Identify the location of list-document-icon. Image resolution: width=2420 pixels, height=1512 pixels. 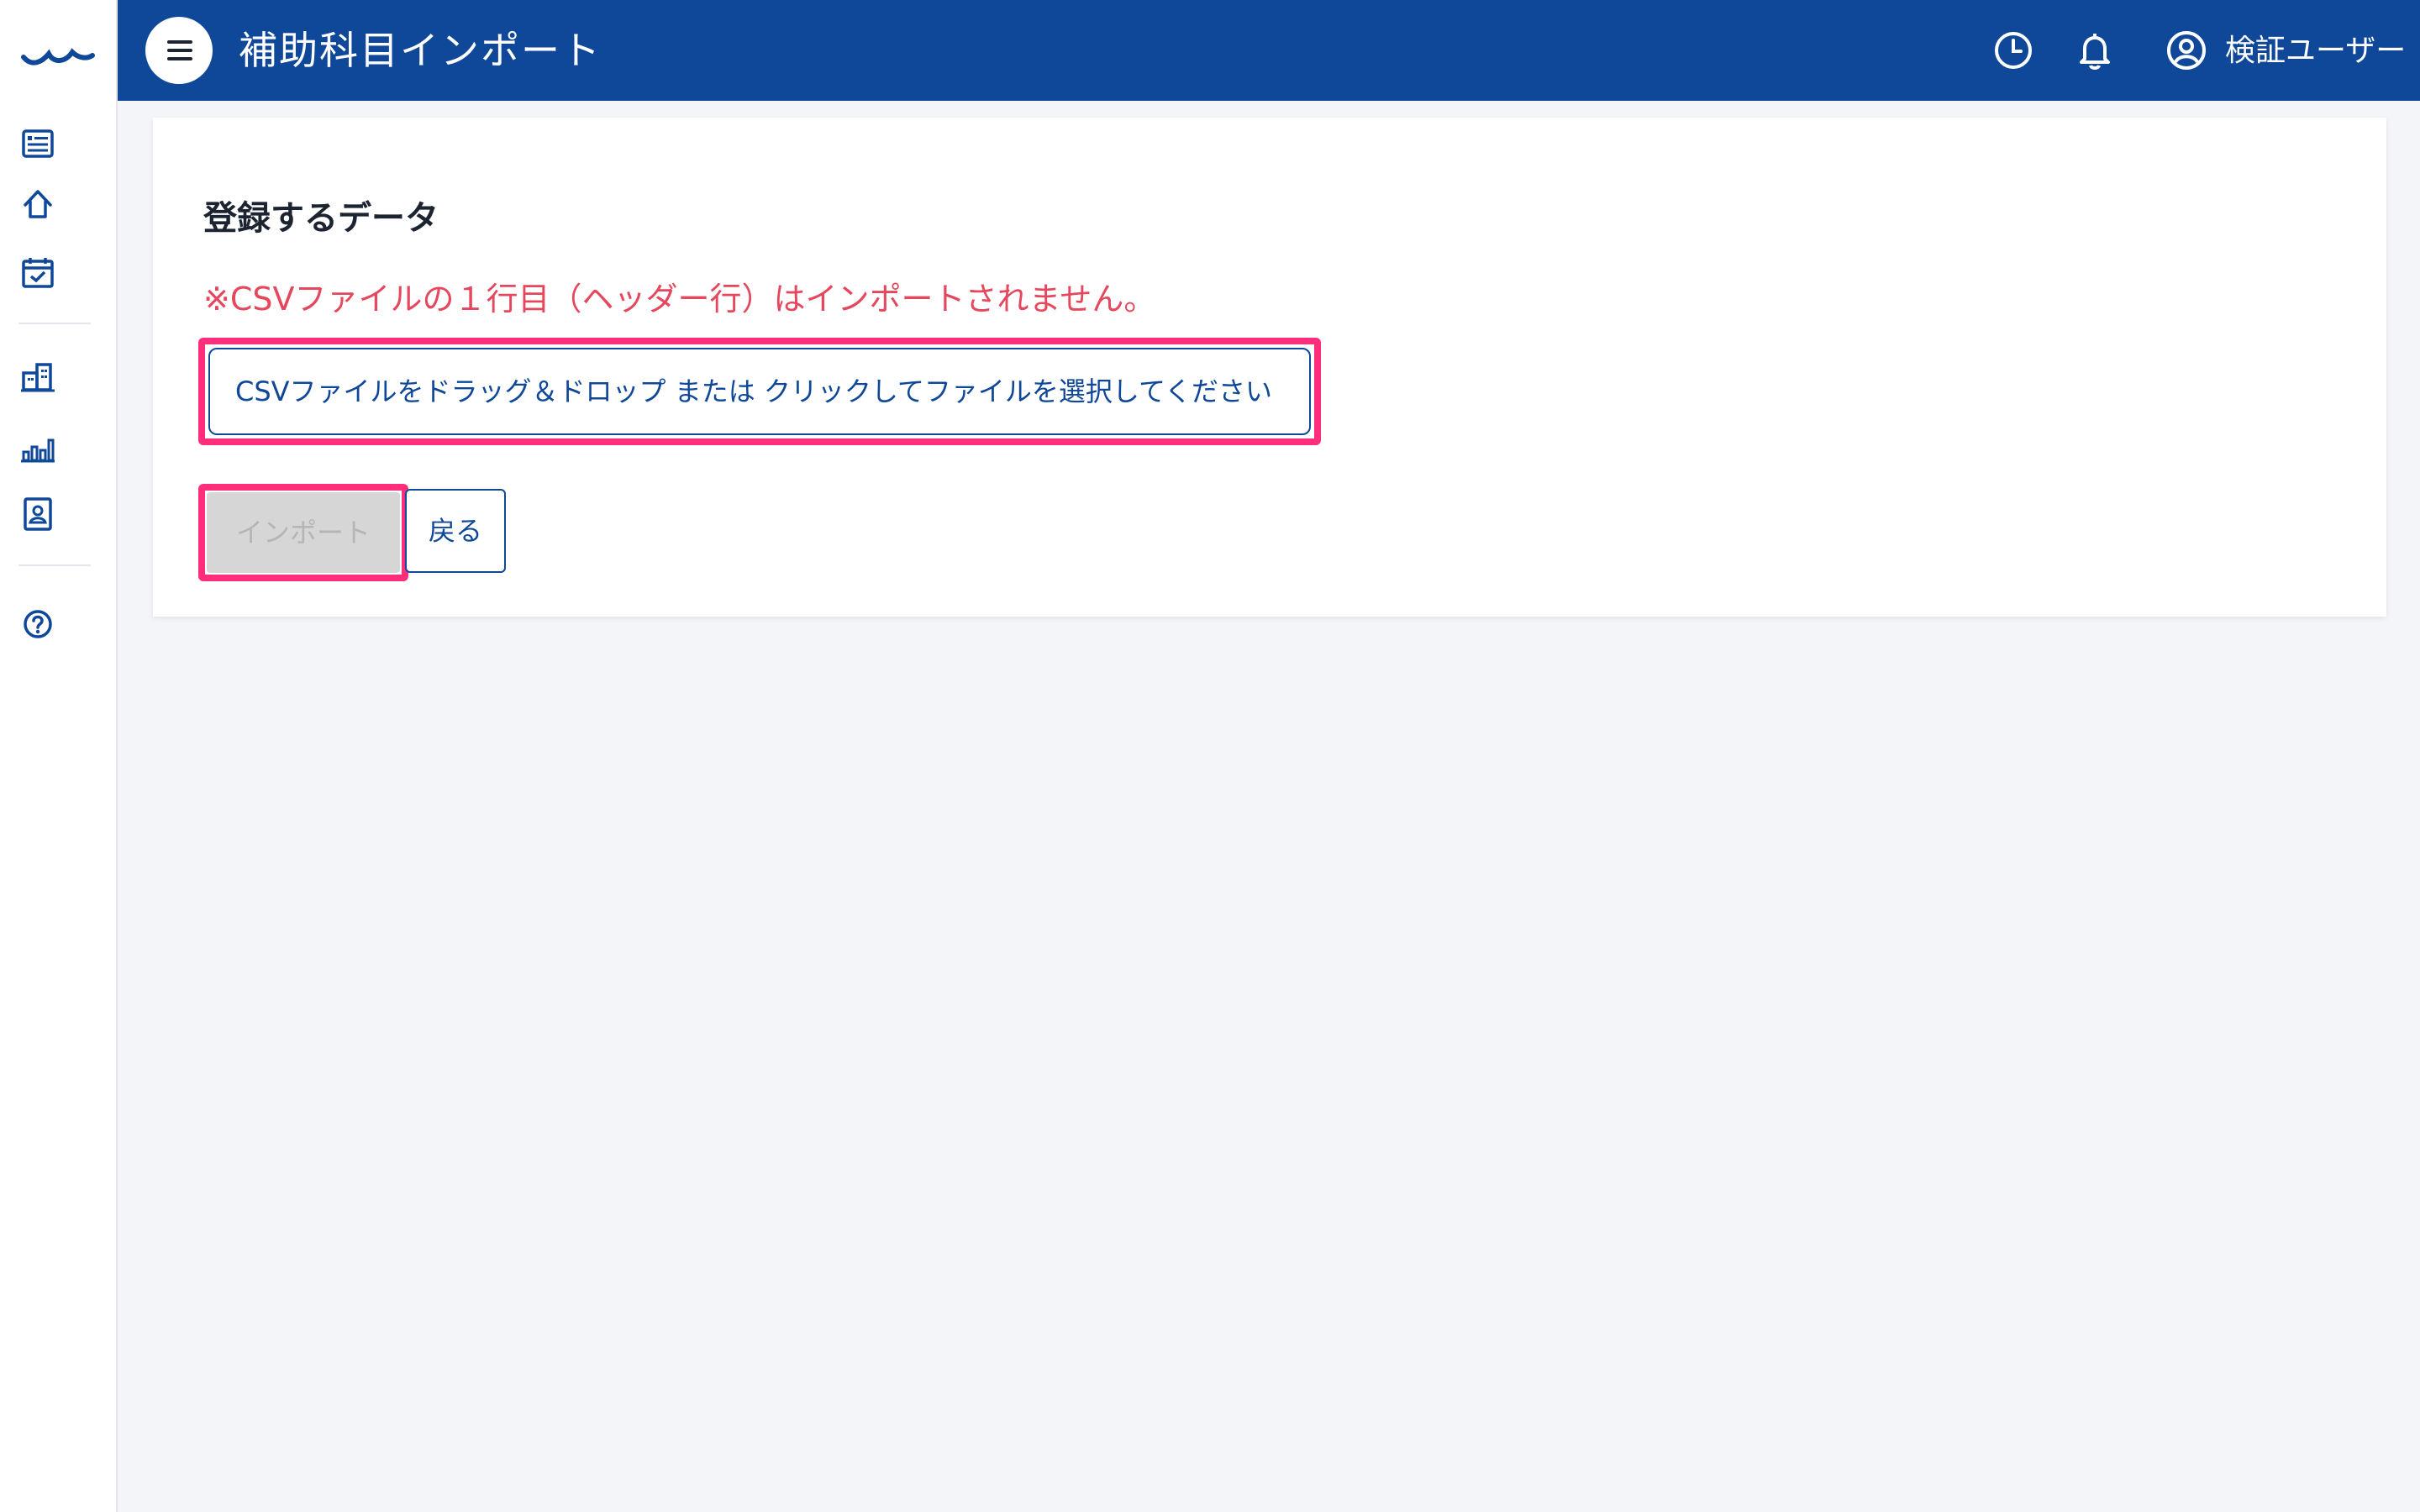
(37, 143).